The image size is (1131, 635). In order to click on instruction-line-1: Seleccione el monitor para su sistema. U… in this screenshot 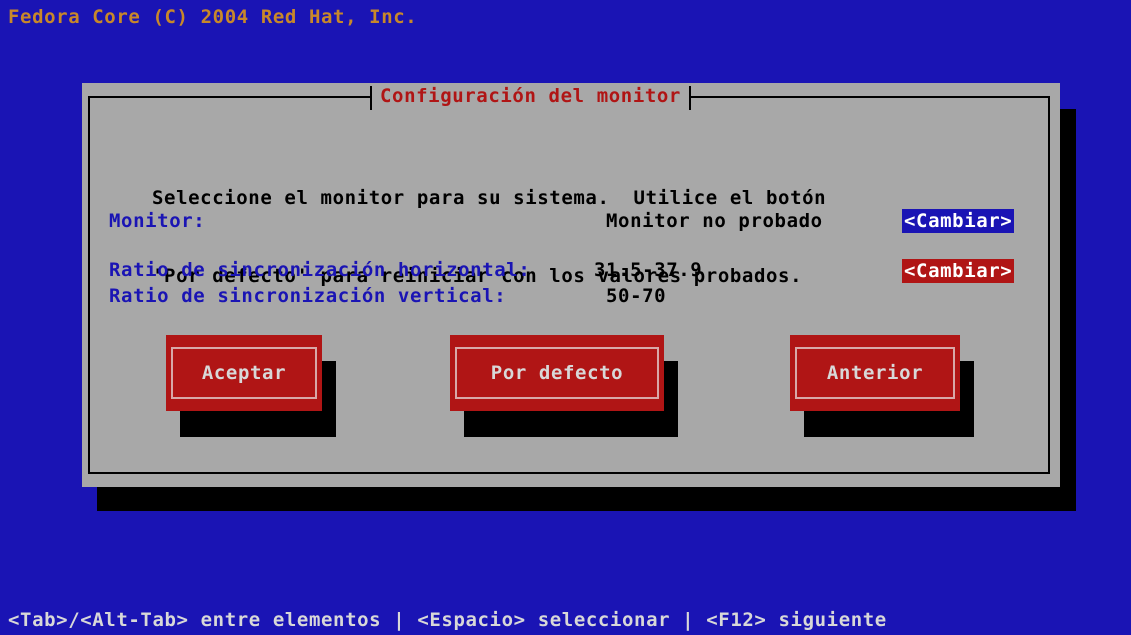, I will do `click(489, 198)`.